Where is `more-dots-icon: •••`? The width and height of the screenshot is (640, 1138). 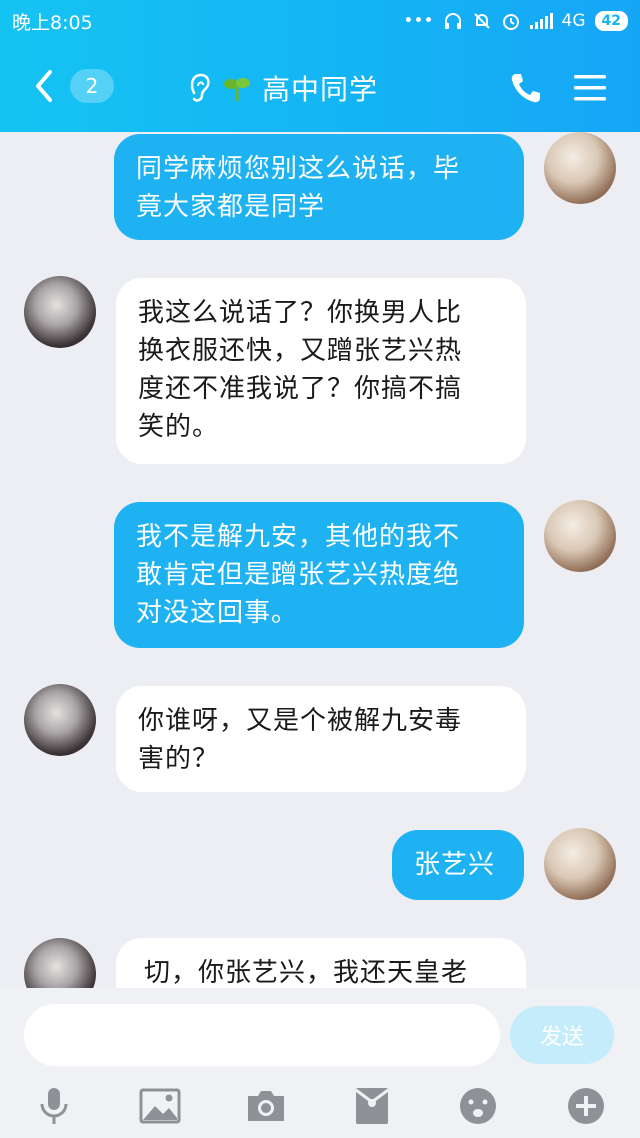
more-dots-icon: ••• is located at coordinates (418, 21).